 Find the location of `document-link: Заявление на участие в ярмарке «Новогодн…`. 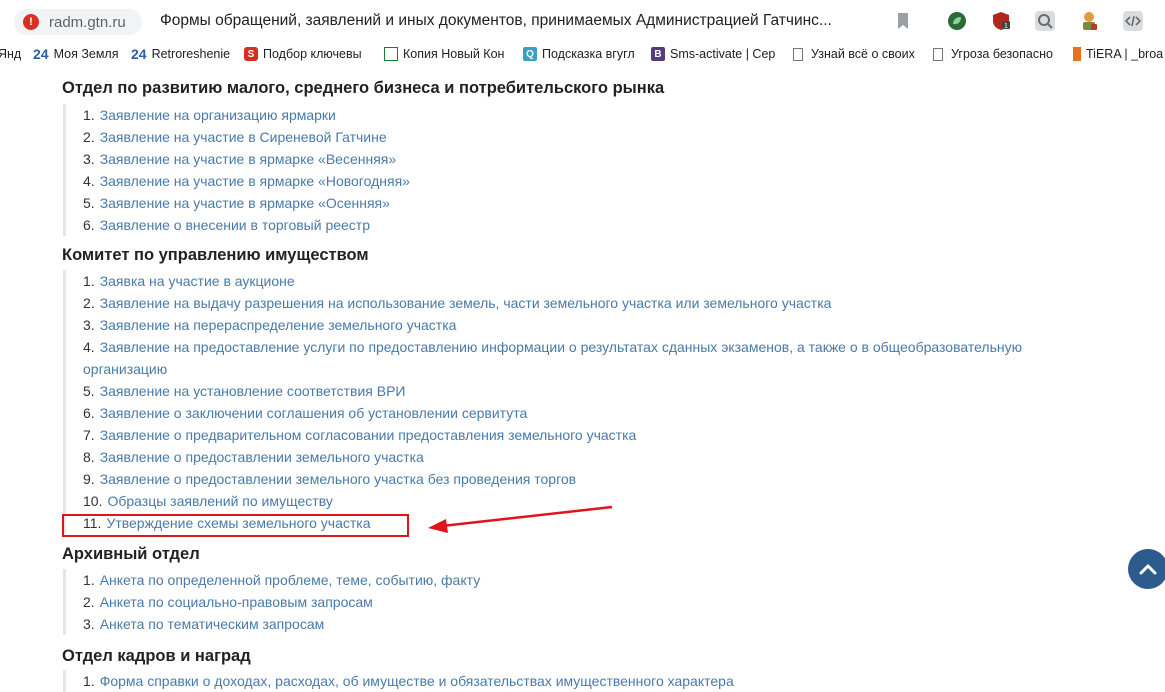

document-link: Заявление на участие в ярмарке «Новогодн… is located at coordinates (255, 181).